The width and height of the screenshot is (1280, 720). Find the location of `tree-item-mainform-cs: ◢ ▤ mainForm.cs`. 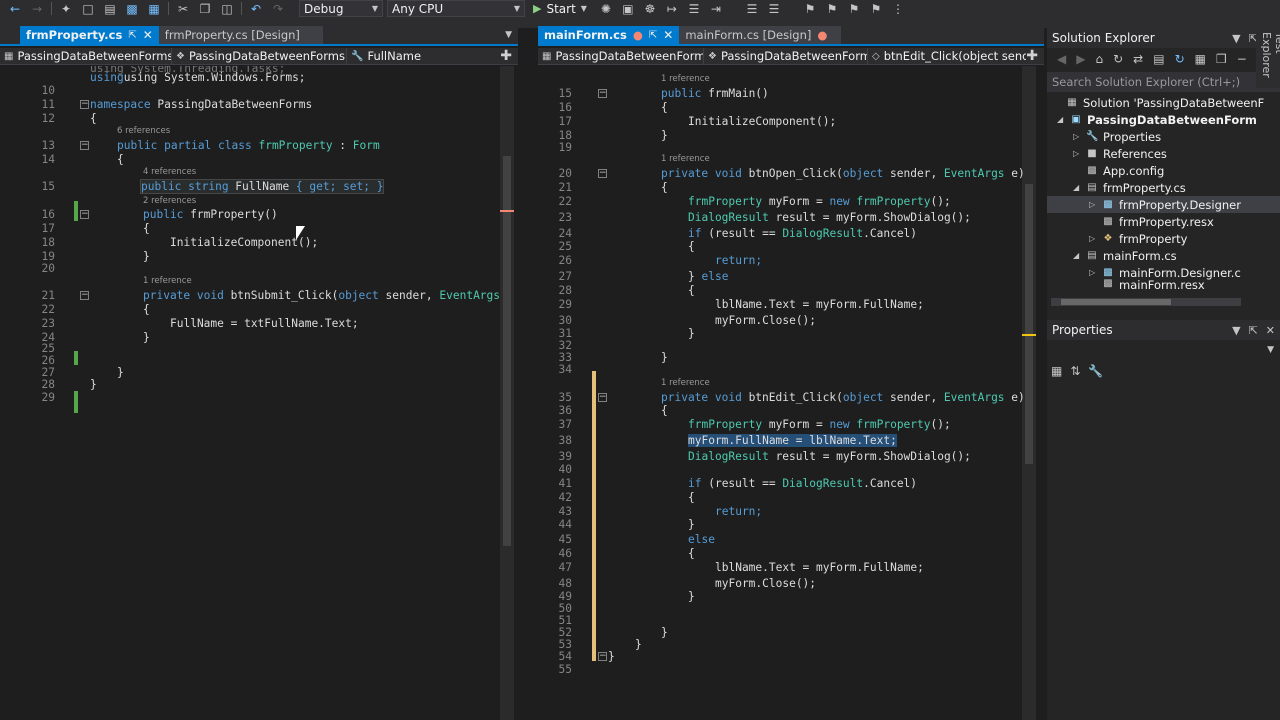

tree-item-mainform-cs: ◢ ▤ mainForm.cs is located at coordinates (1125, 255).